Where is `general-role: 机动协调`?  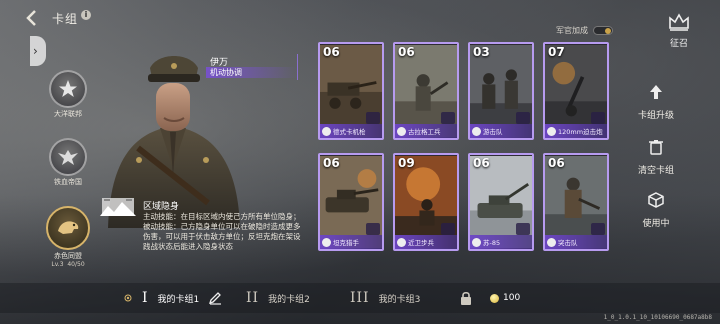 general-role: 机动协调 is located at coordinates (252, 72).